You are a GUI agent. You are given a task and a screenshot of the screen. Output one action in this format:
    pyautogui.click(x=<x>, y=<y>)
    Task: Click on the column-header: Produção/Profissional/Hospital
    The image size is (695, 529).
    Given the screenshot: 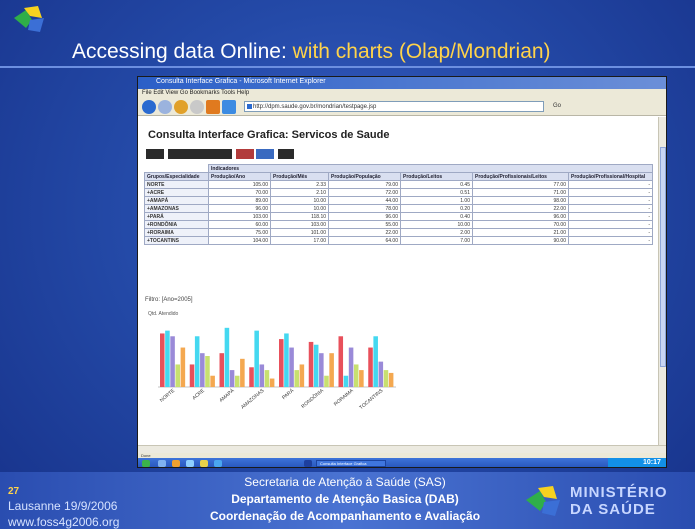 What is the action you would take?
    pyautogui.click(x=610, y=176)
    